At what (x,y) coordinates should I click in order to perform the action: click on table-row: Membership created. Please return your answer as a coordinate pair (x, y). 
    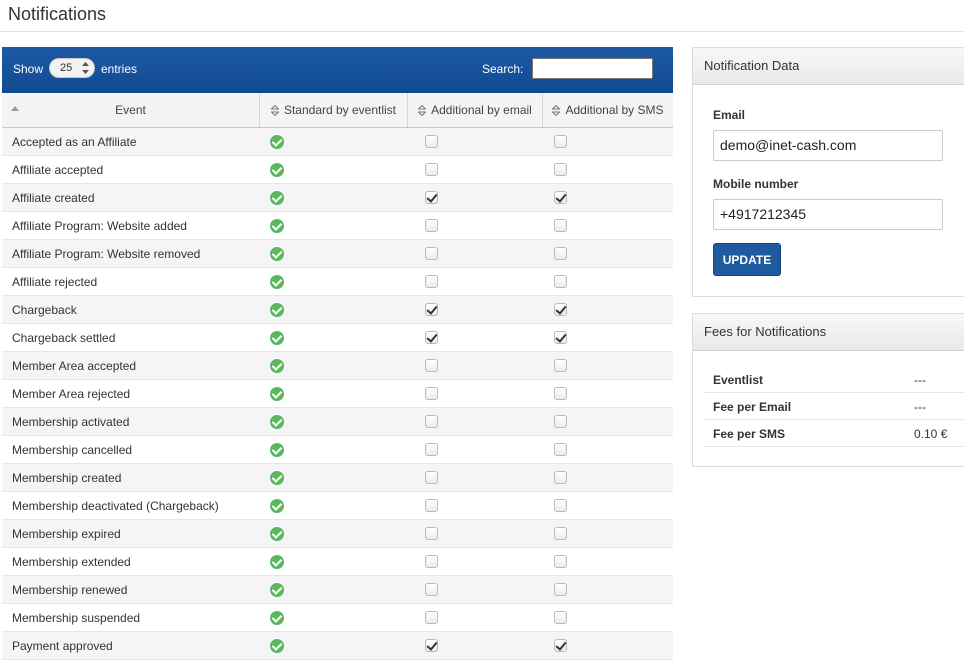
    Looking at the image, I should click on (337, 478).